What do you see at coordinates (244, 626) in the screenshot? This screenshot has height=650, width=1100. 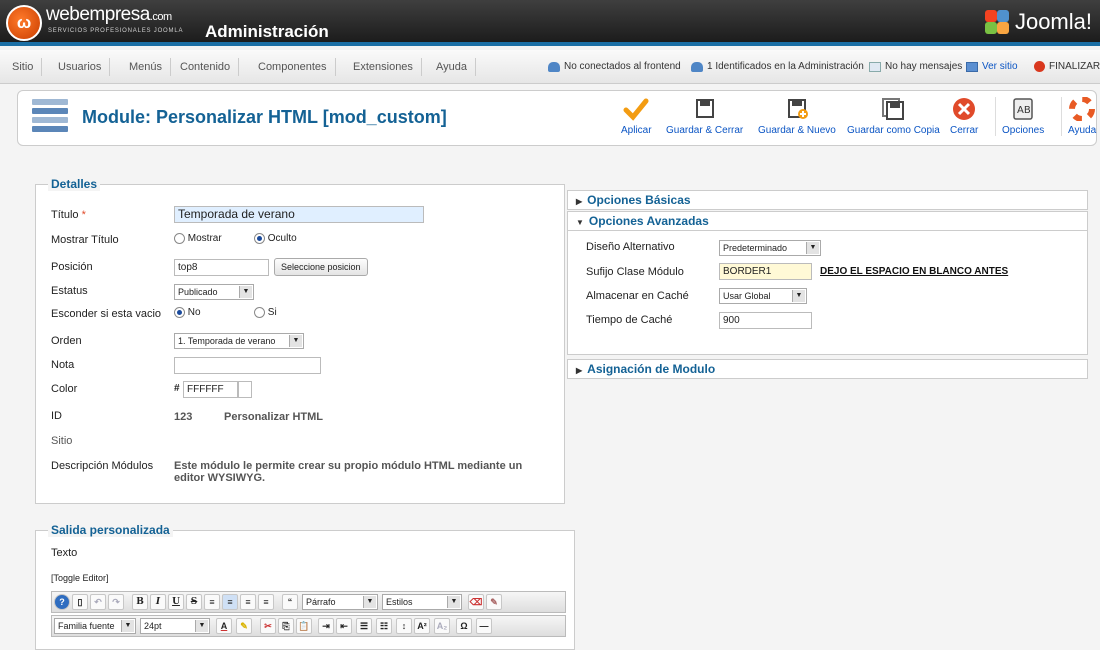 I see `highlight-icon: ✎` at bounding box center [244, 626].